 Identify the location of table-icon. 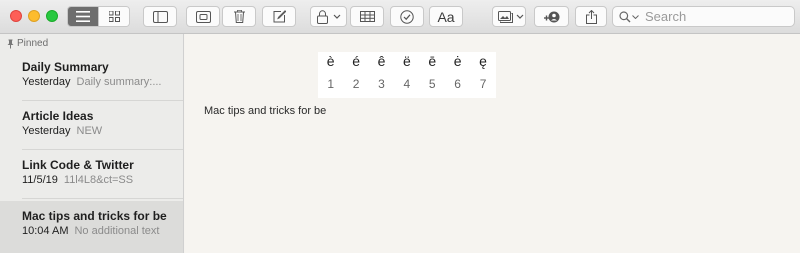
(367, 16).